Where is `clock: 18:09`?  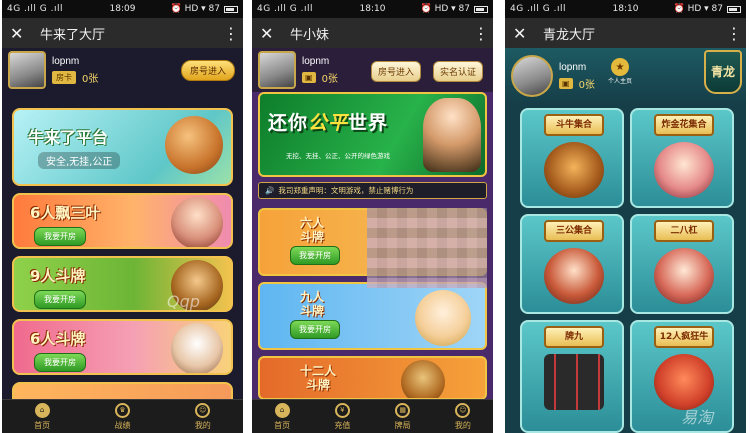
clock: 18:09 is located at coordinates (122, 9).